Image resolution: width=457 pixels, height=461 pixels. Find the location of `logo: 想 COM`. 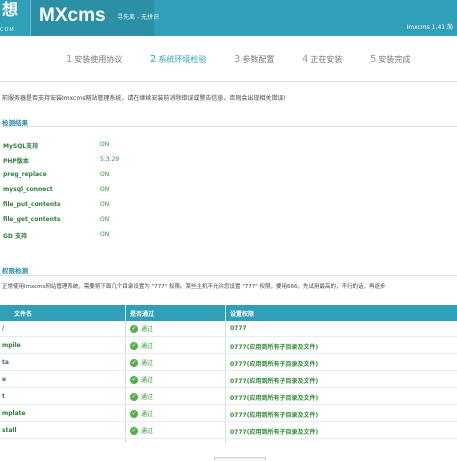

logo: 想 COM is located at coordinates (15, 18).